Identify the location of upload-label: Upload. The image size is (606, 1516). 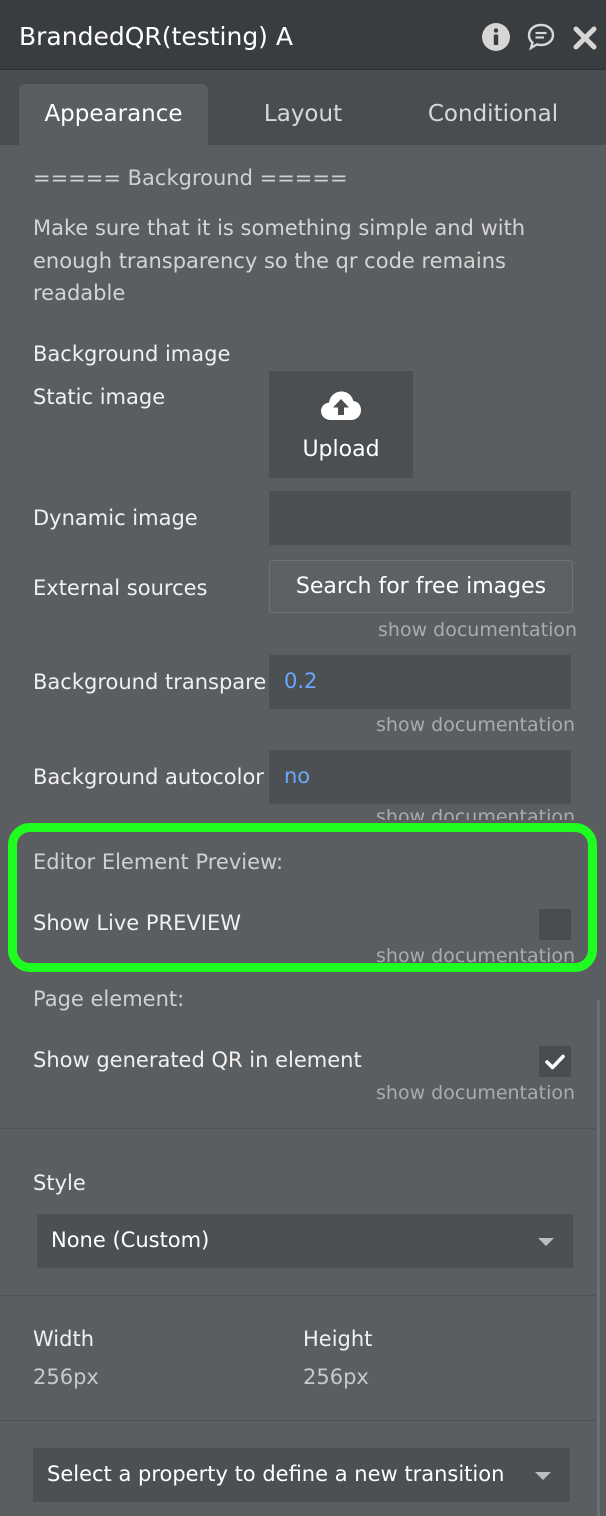
(341, 449).